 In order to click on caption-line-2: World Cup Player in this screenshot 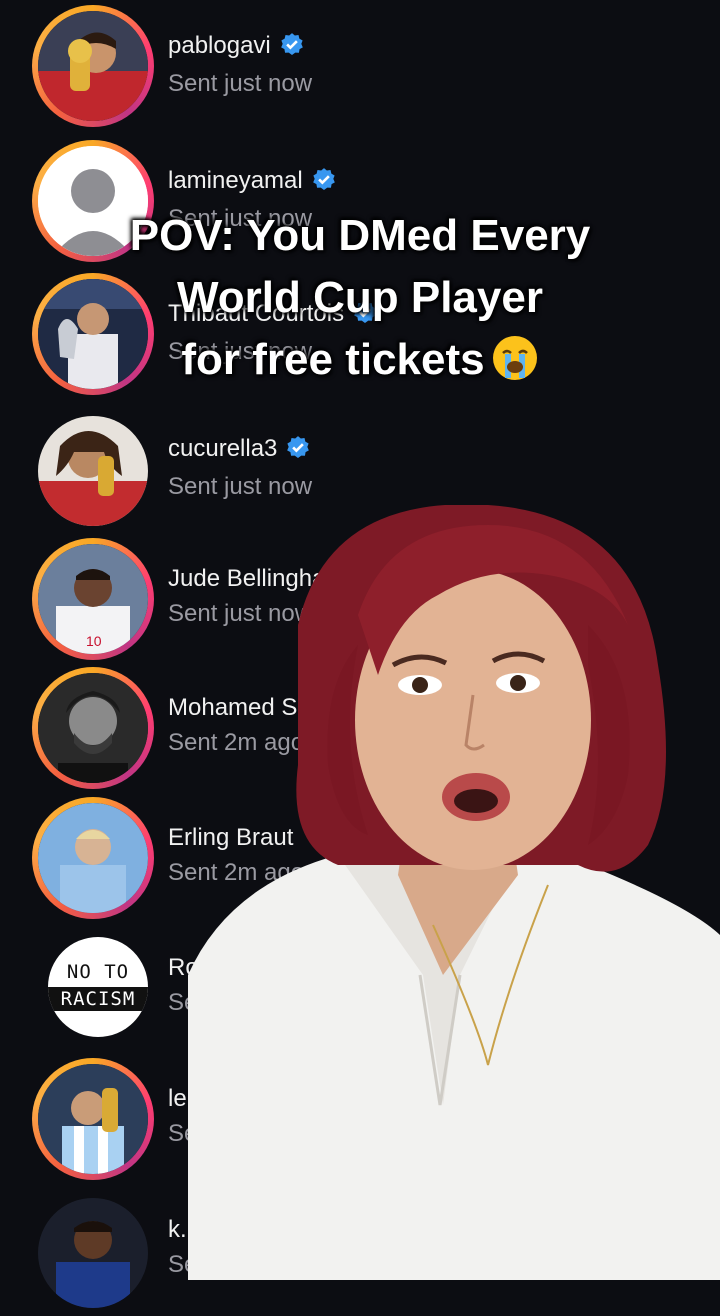, I will do `click(360, 297)`.